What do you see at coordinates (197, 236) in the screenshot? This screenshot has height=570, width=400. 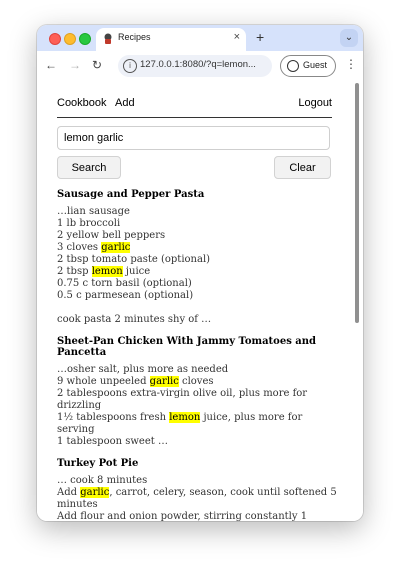 I see `snippet-line: 2 yellow bell peppers` at bounding box center [197, 236].